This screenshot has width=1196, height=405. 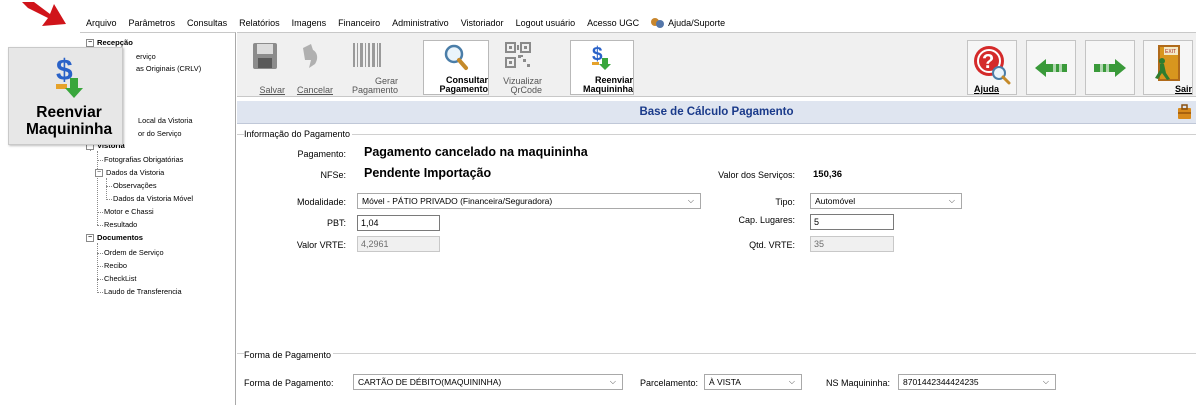 What do you see at coordinates (153, 198) in the screenshot?
I see `tree-item-dados-movel: Dados da Vistoria Móvel` at bounding box center [153, 198].